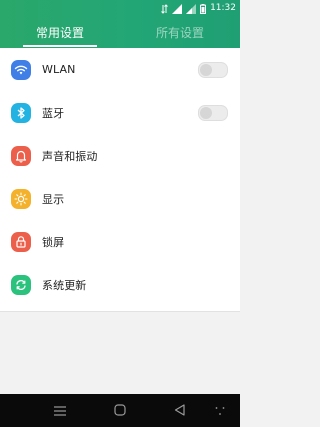  I want to click on status-bar-right: 11:32, so click(198, 8).